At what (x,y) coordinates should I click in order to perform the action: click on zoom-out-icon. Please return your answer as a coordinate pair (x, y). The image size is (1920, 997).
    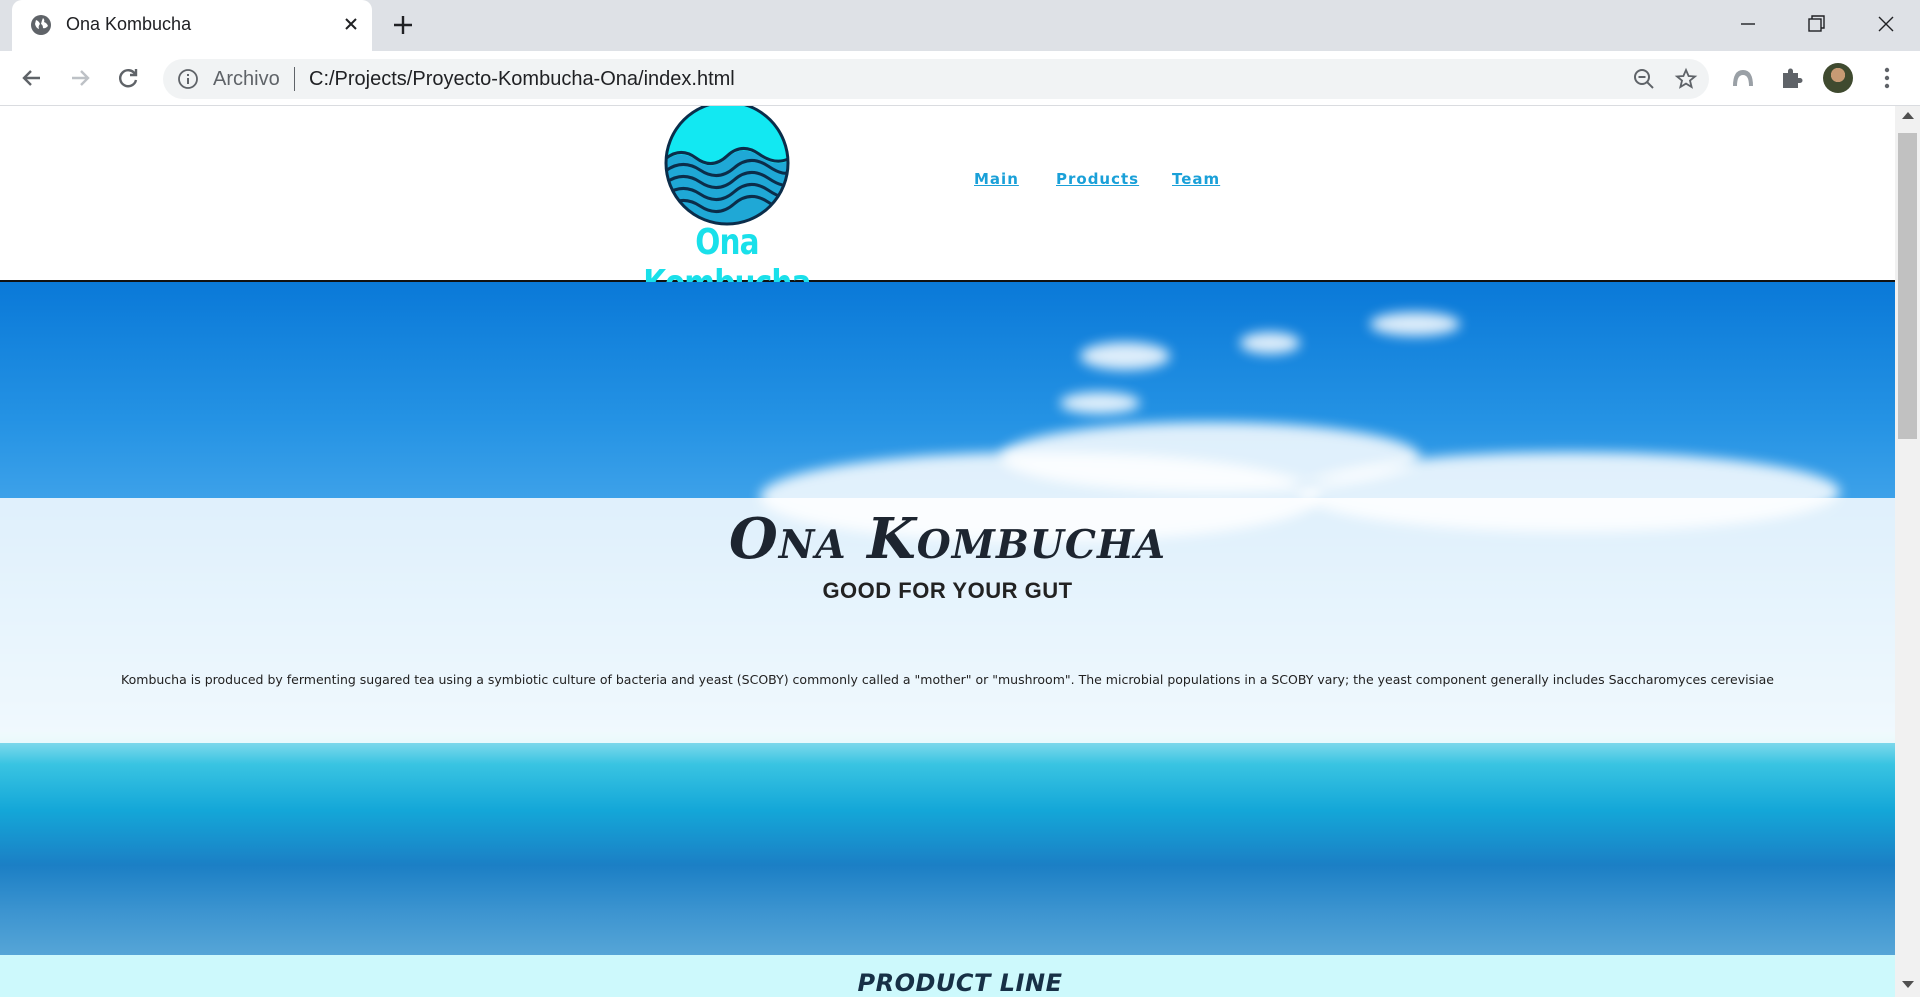
    Looking at the image, I should click on (1644, 79).